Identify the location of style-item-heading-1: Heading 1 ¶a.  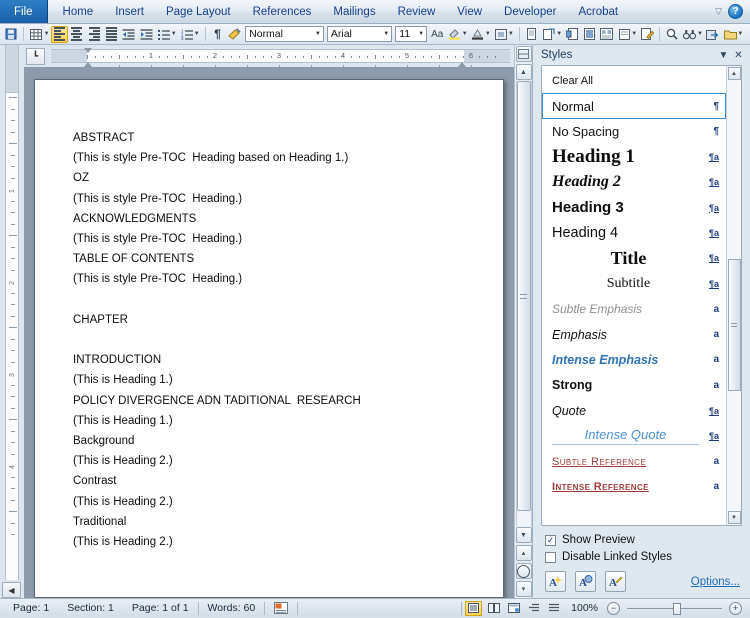
(634, 156).